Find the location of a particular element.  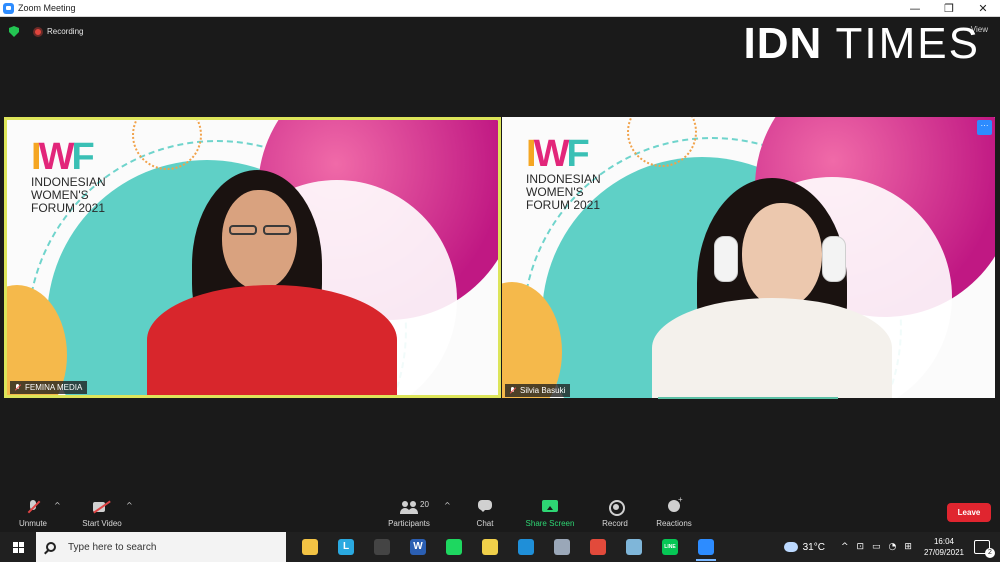

taskbar-search: Type here to search is located at coordinates (161, 547).